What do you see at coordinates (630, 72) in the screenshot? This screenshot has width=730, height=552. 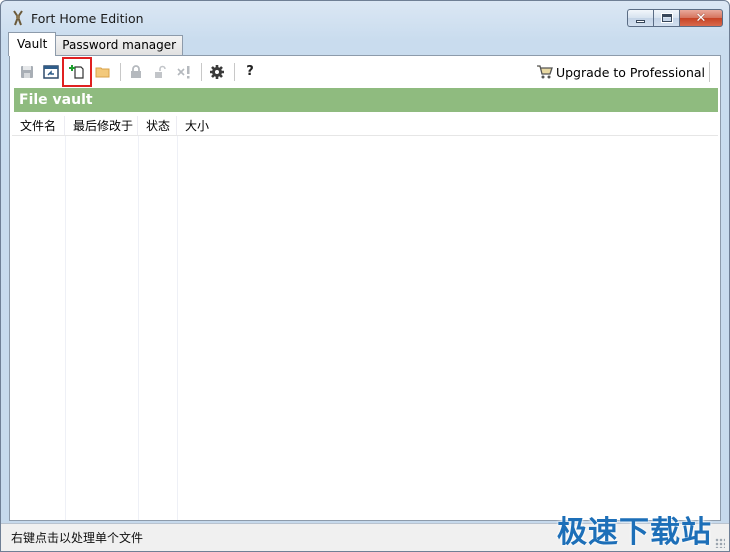 I see `upgrade-label: Upgrade to Professional` at bounding box center [630, 72].